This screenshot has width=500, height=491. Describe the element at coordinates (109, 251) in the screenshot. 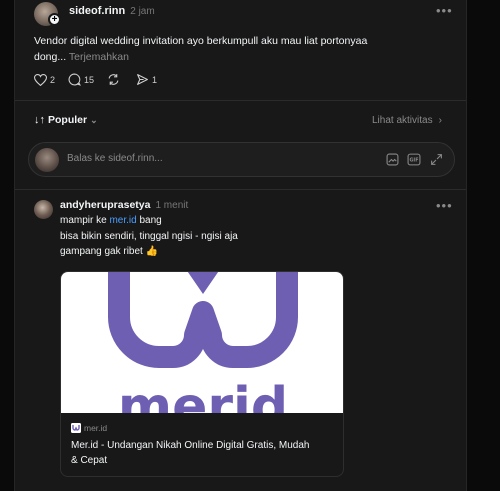

I see `comment-line3: gampang gak ribet 👍` at that location.